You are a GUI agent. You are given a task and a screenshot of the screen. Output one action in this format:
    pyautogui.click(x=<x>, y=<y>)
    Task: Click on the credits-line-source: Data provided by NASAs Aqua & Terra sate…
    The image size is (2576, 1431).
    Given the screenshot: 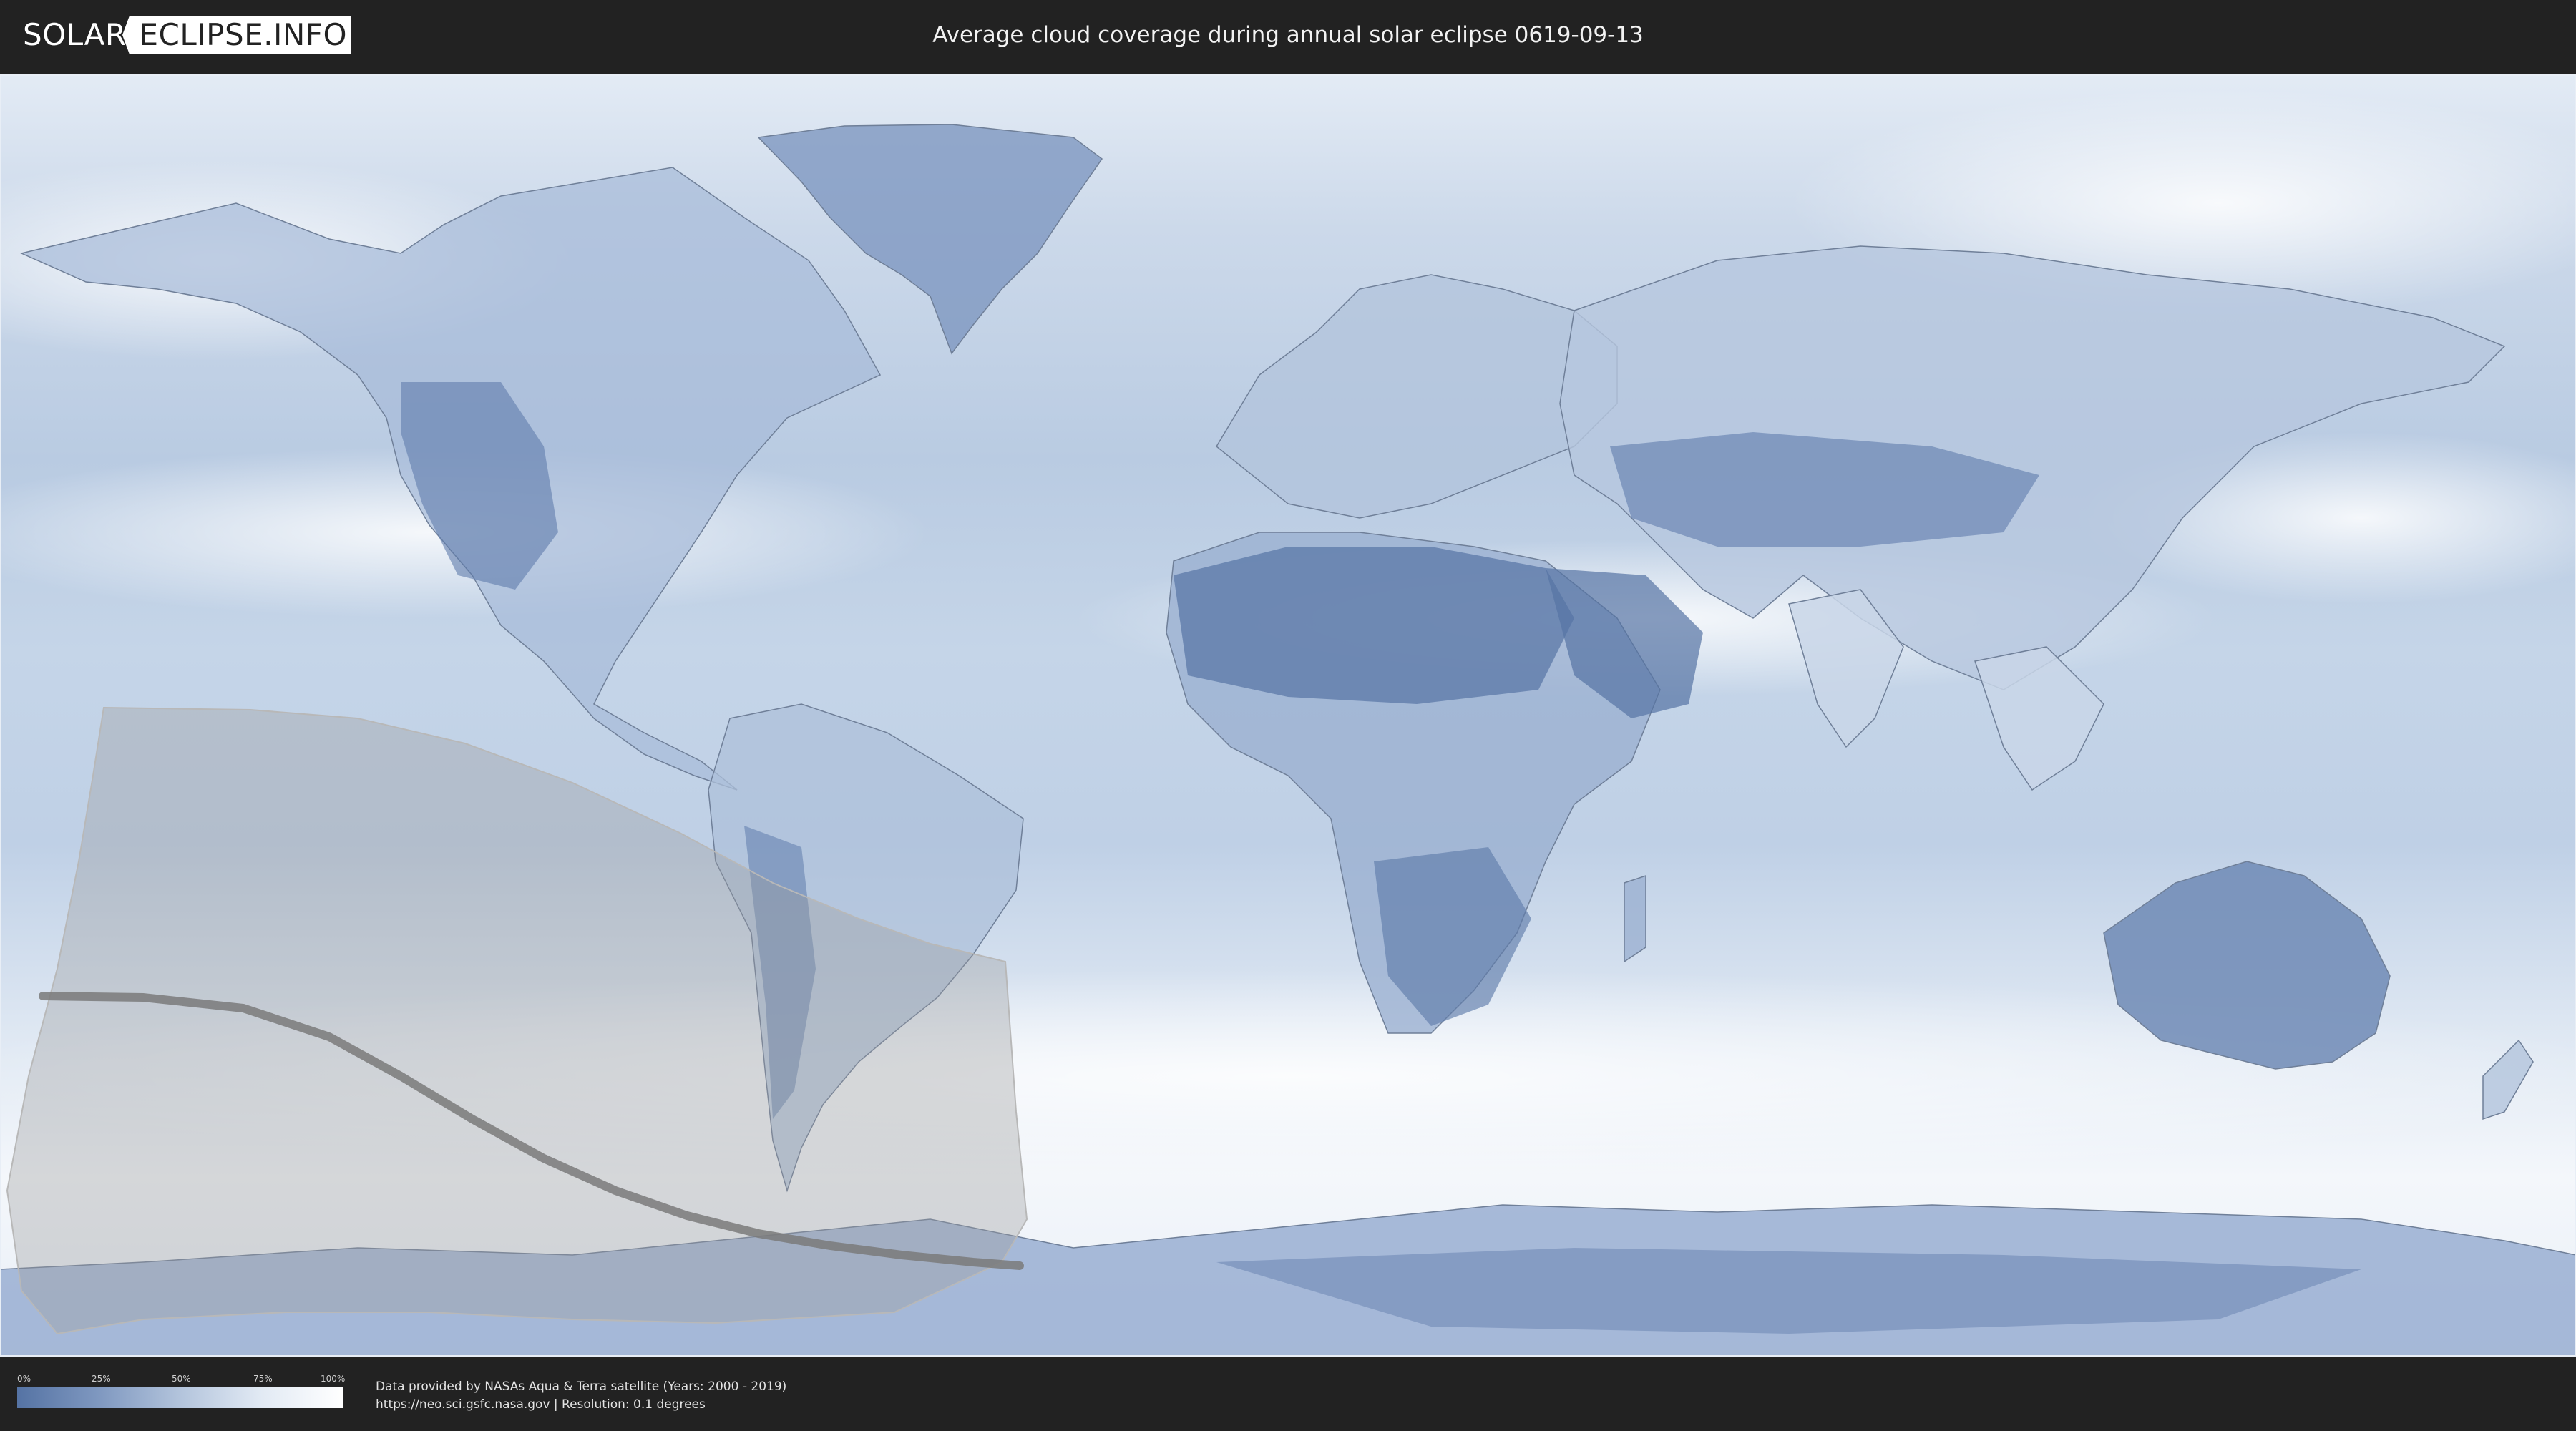 What is the action you would take?
    pyautogui.click(x=581, y=1386)
    